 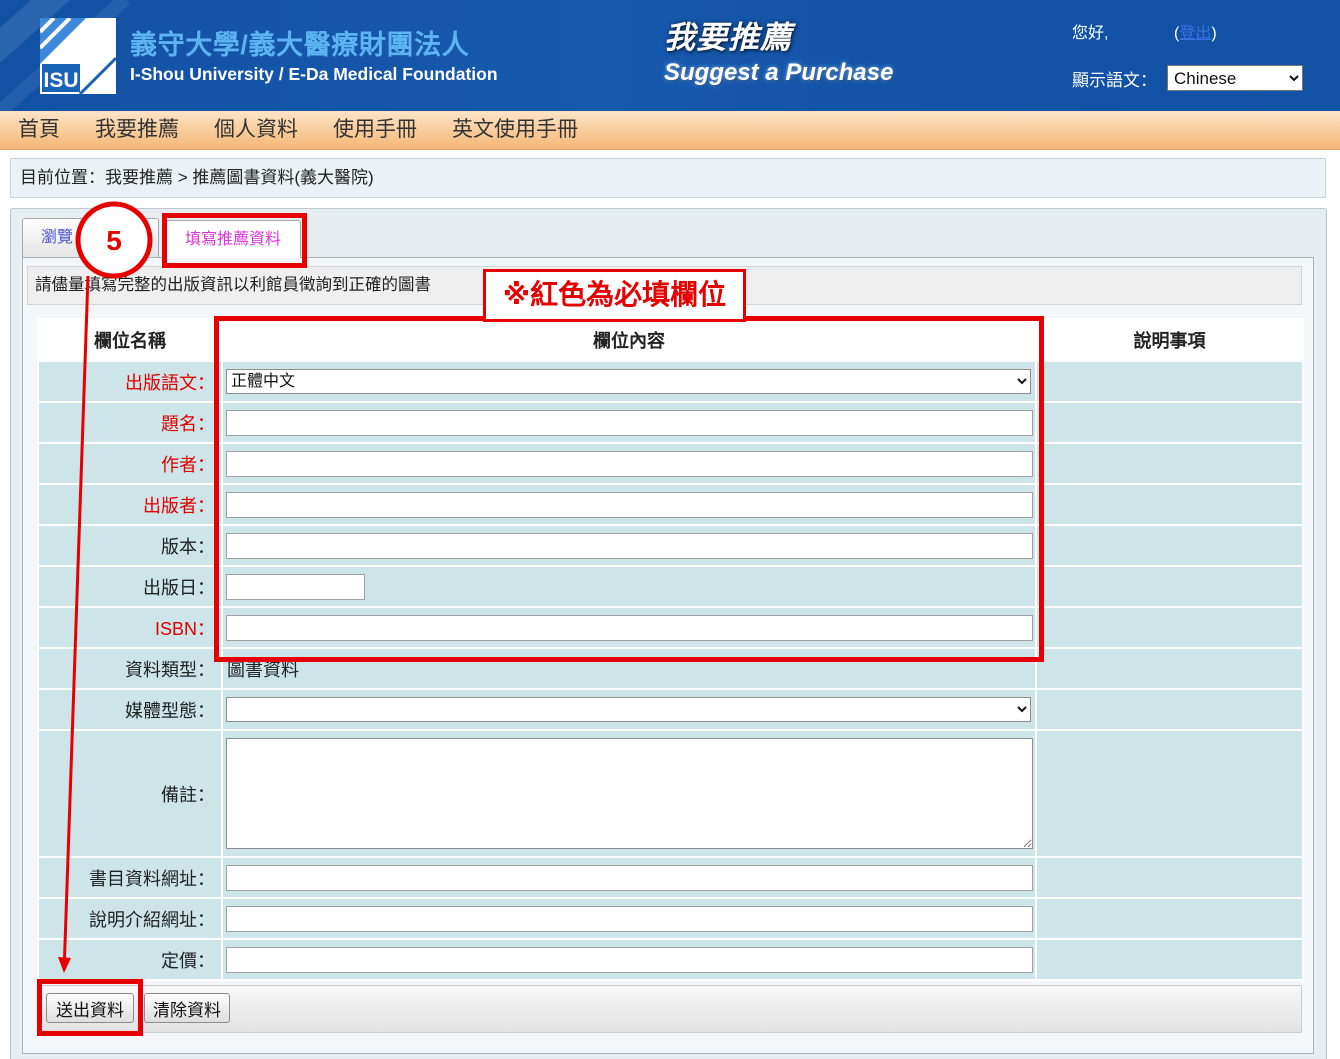 I want to click on field-label-price: 定價：, so click(x=130, y=959).